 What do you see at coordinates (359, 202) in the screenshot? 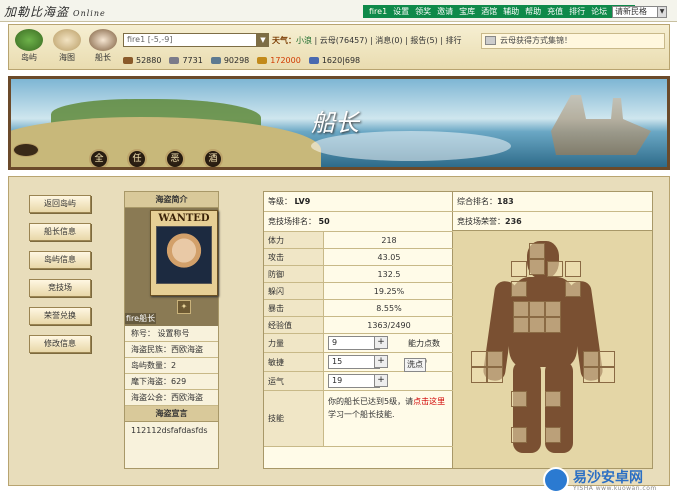
I see `level-row: 等级： LV9` at bounding box center [359, 202].